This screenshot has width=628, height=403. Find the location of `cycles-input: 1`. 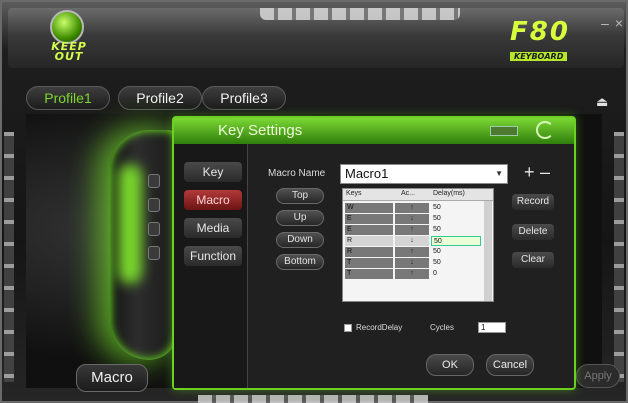

cycles-input: 1 is located at coordinates (492, 327).